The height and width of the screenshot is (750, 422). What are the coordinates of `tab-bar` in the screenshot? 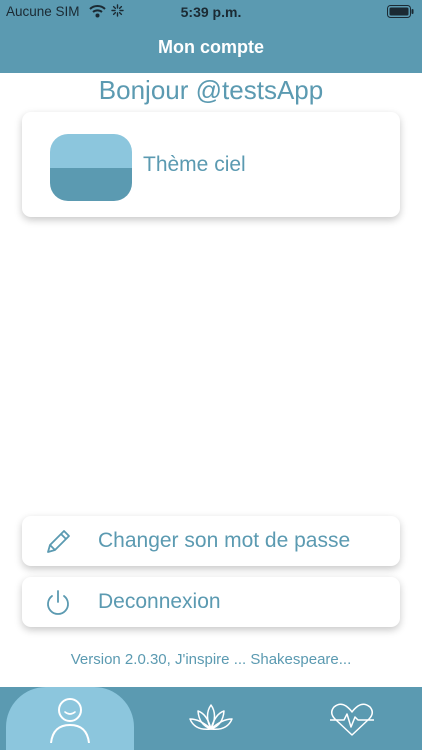 It's located at (211, 718).